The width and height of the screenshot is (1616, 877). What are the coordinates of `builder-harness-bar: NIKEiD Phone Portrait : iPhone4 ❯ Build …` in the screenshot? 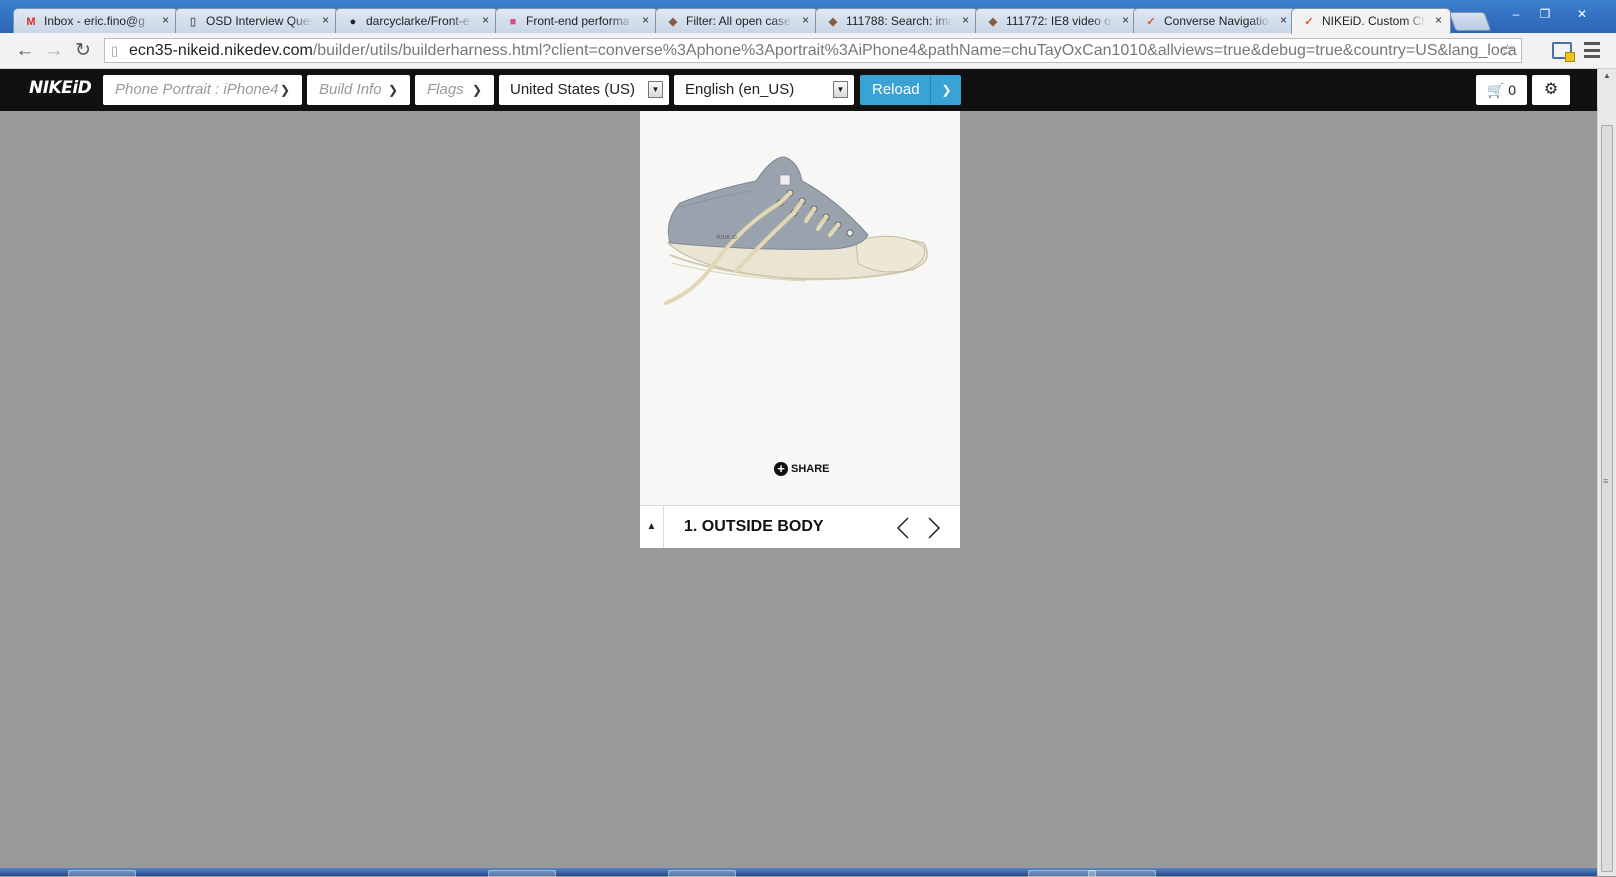 It's located at (798, 90).